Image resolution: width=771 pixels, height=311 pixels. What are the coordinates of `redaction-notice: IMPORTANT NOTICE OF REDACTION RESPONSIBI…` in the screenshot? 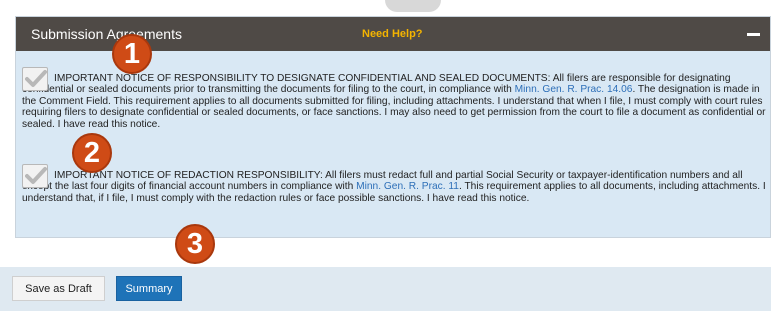 It's located at (394, 184).